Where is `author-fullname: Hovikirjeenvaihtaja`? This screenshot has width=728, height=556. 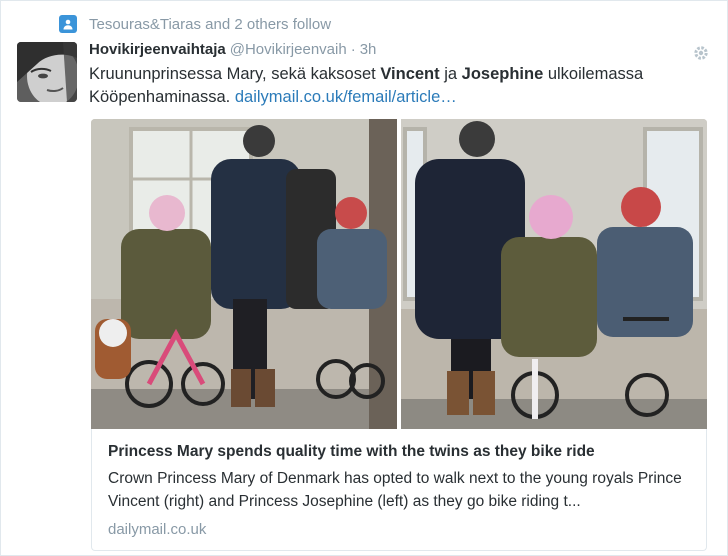 author-fullname: Hovikirjeenvaihtaja is located at coordinates (157, 49).